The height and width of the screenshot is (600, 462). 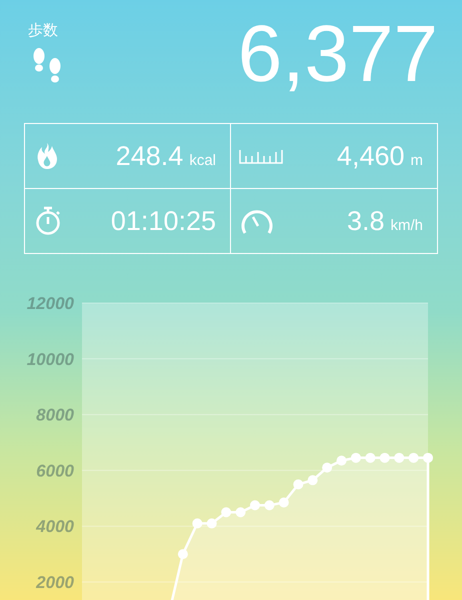 What do you see at coordinates (338, 54) in the screenshot?
I see `step-count: 6,377` at bounding box center [338, 54].